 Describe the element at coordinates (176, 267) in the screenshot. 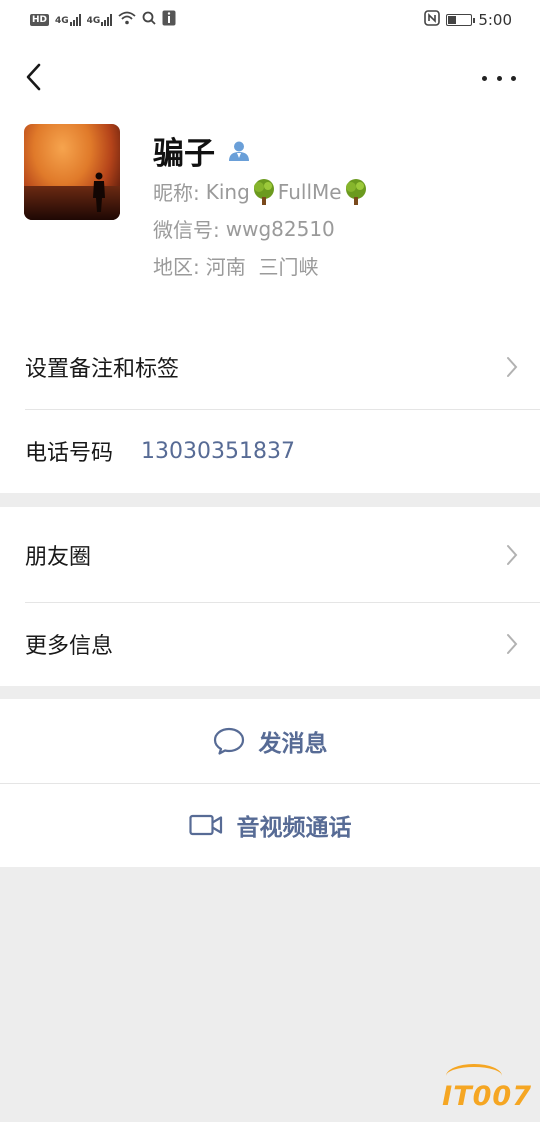

I see `region-label: 地区:` at that location.